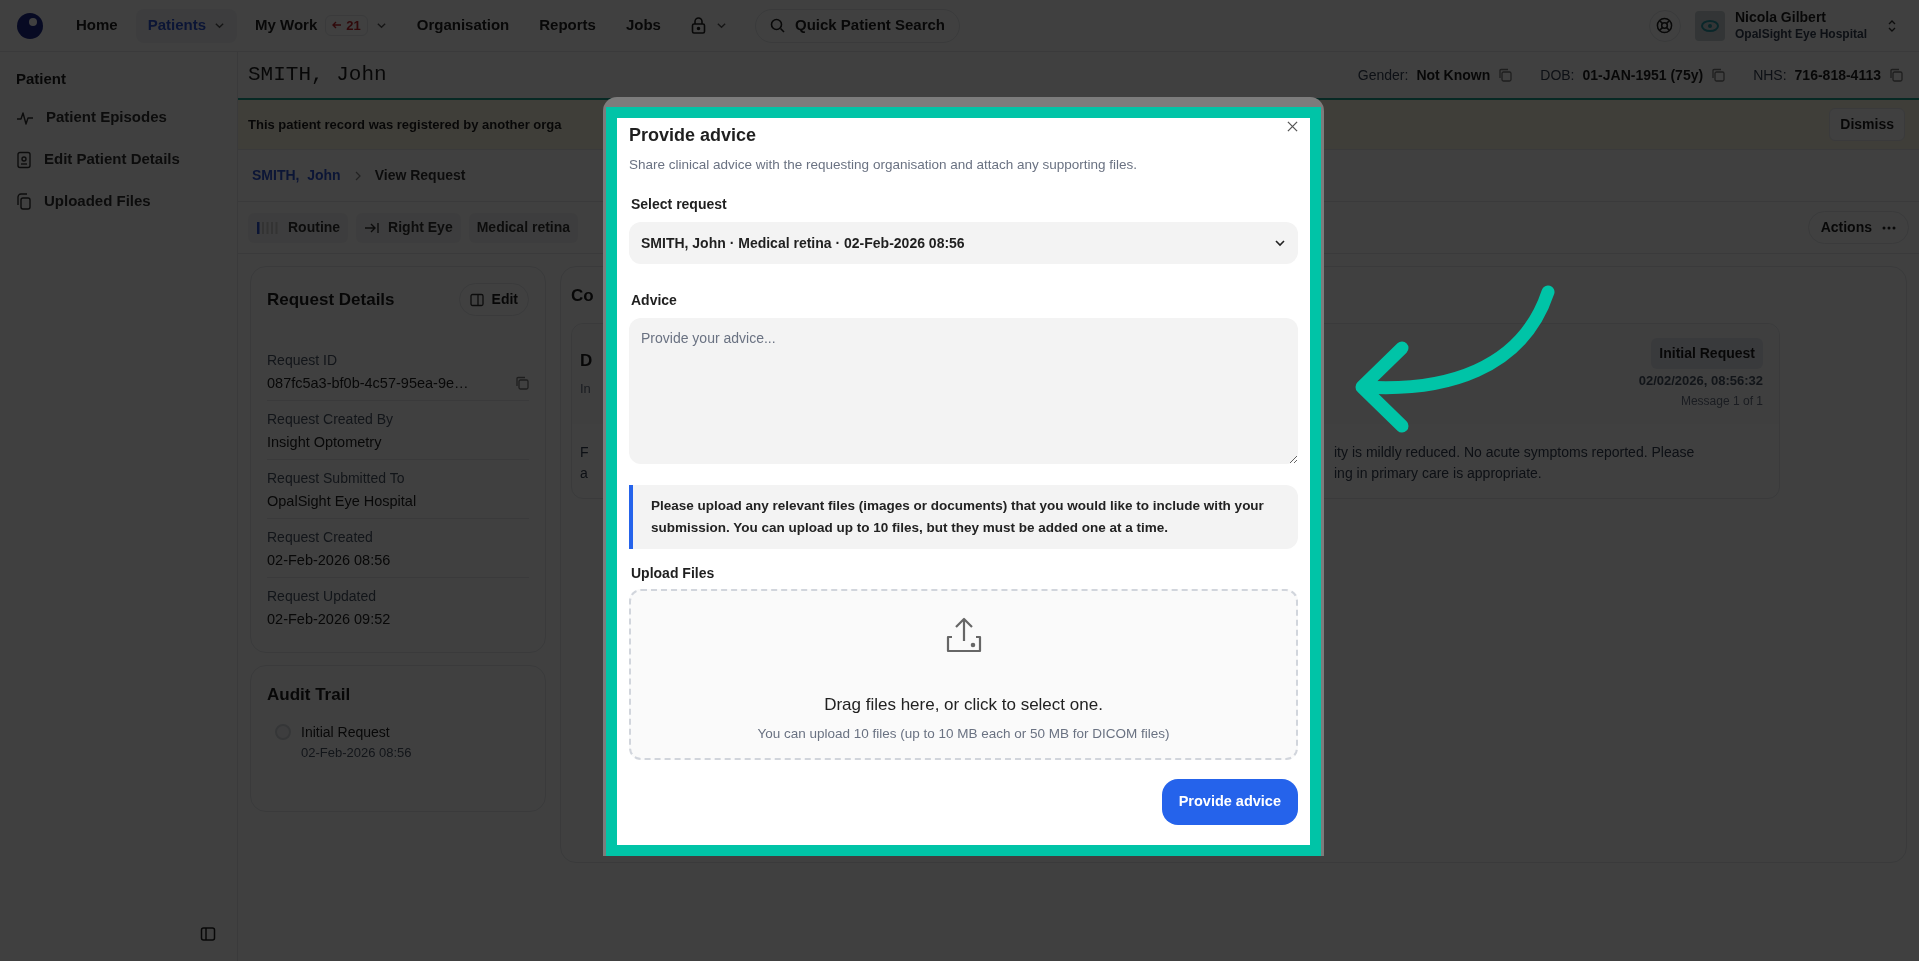 The height and width of the screenshot is (961, 1919). I want to click on field-label: Advice, so click(654, 301).